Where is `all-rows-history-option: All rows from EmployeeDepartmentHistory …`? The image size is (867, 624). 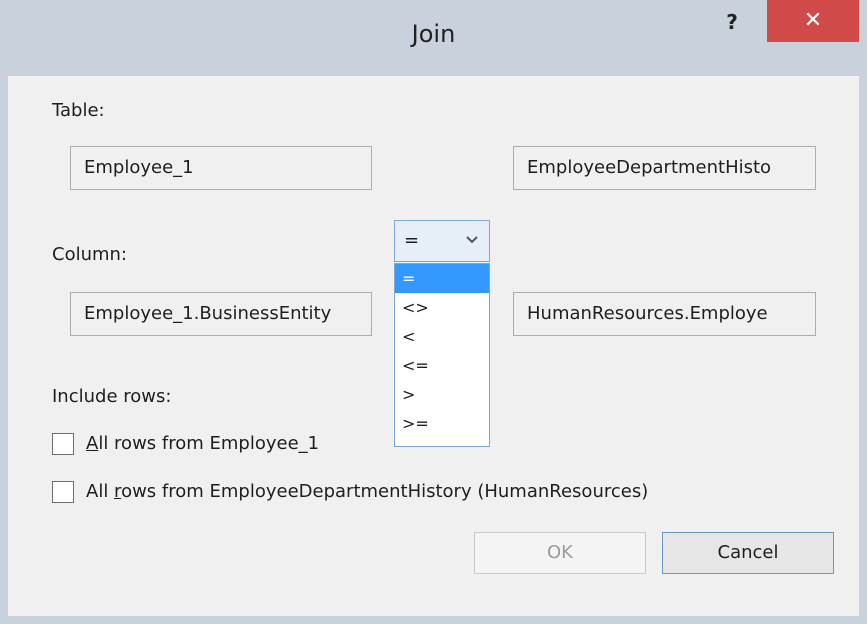 all-rows-history-option: All rows from EmployeeDepartmentHistory … is located at coordinates (412, 493).